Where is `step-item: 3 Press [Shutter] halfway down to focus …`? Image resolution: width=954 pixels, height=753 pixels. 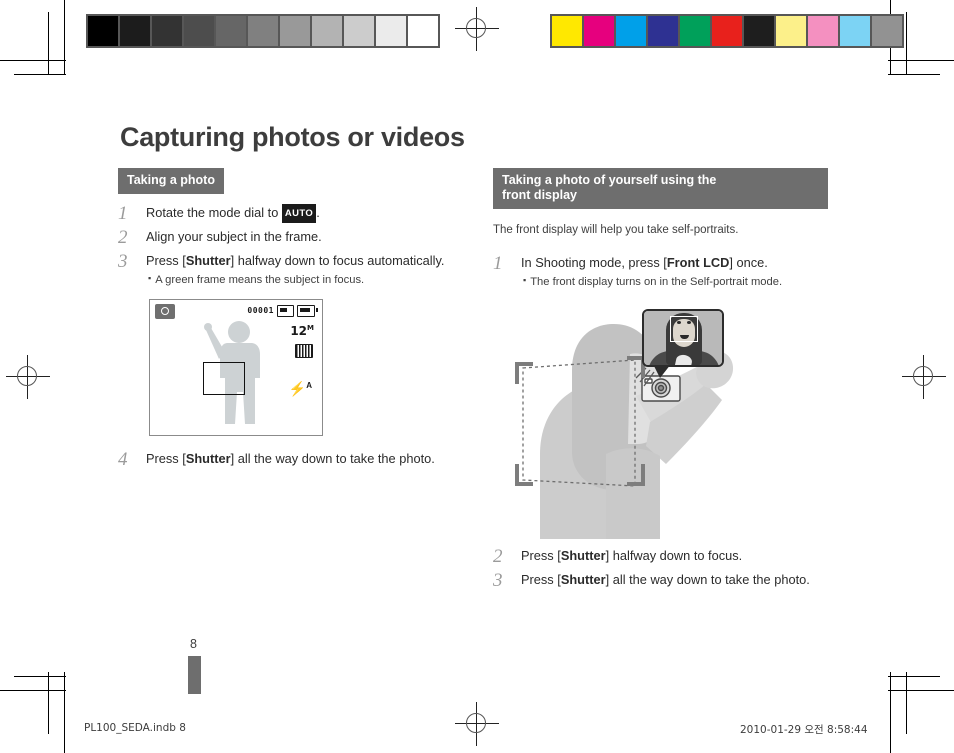 step-item: 3 Press [Shutter] halfway down to focus … is located at coordinates (283, 270).